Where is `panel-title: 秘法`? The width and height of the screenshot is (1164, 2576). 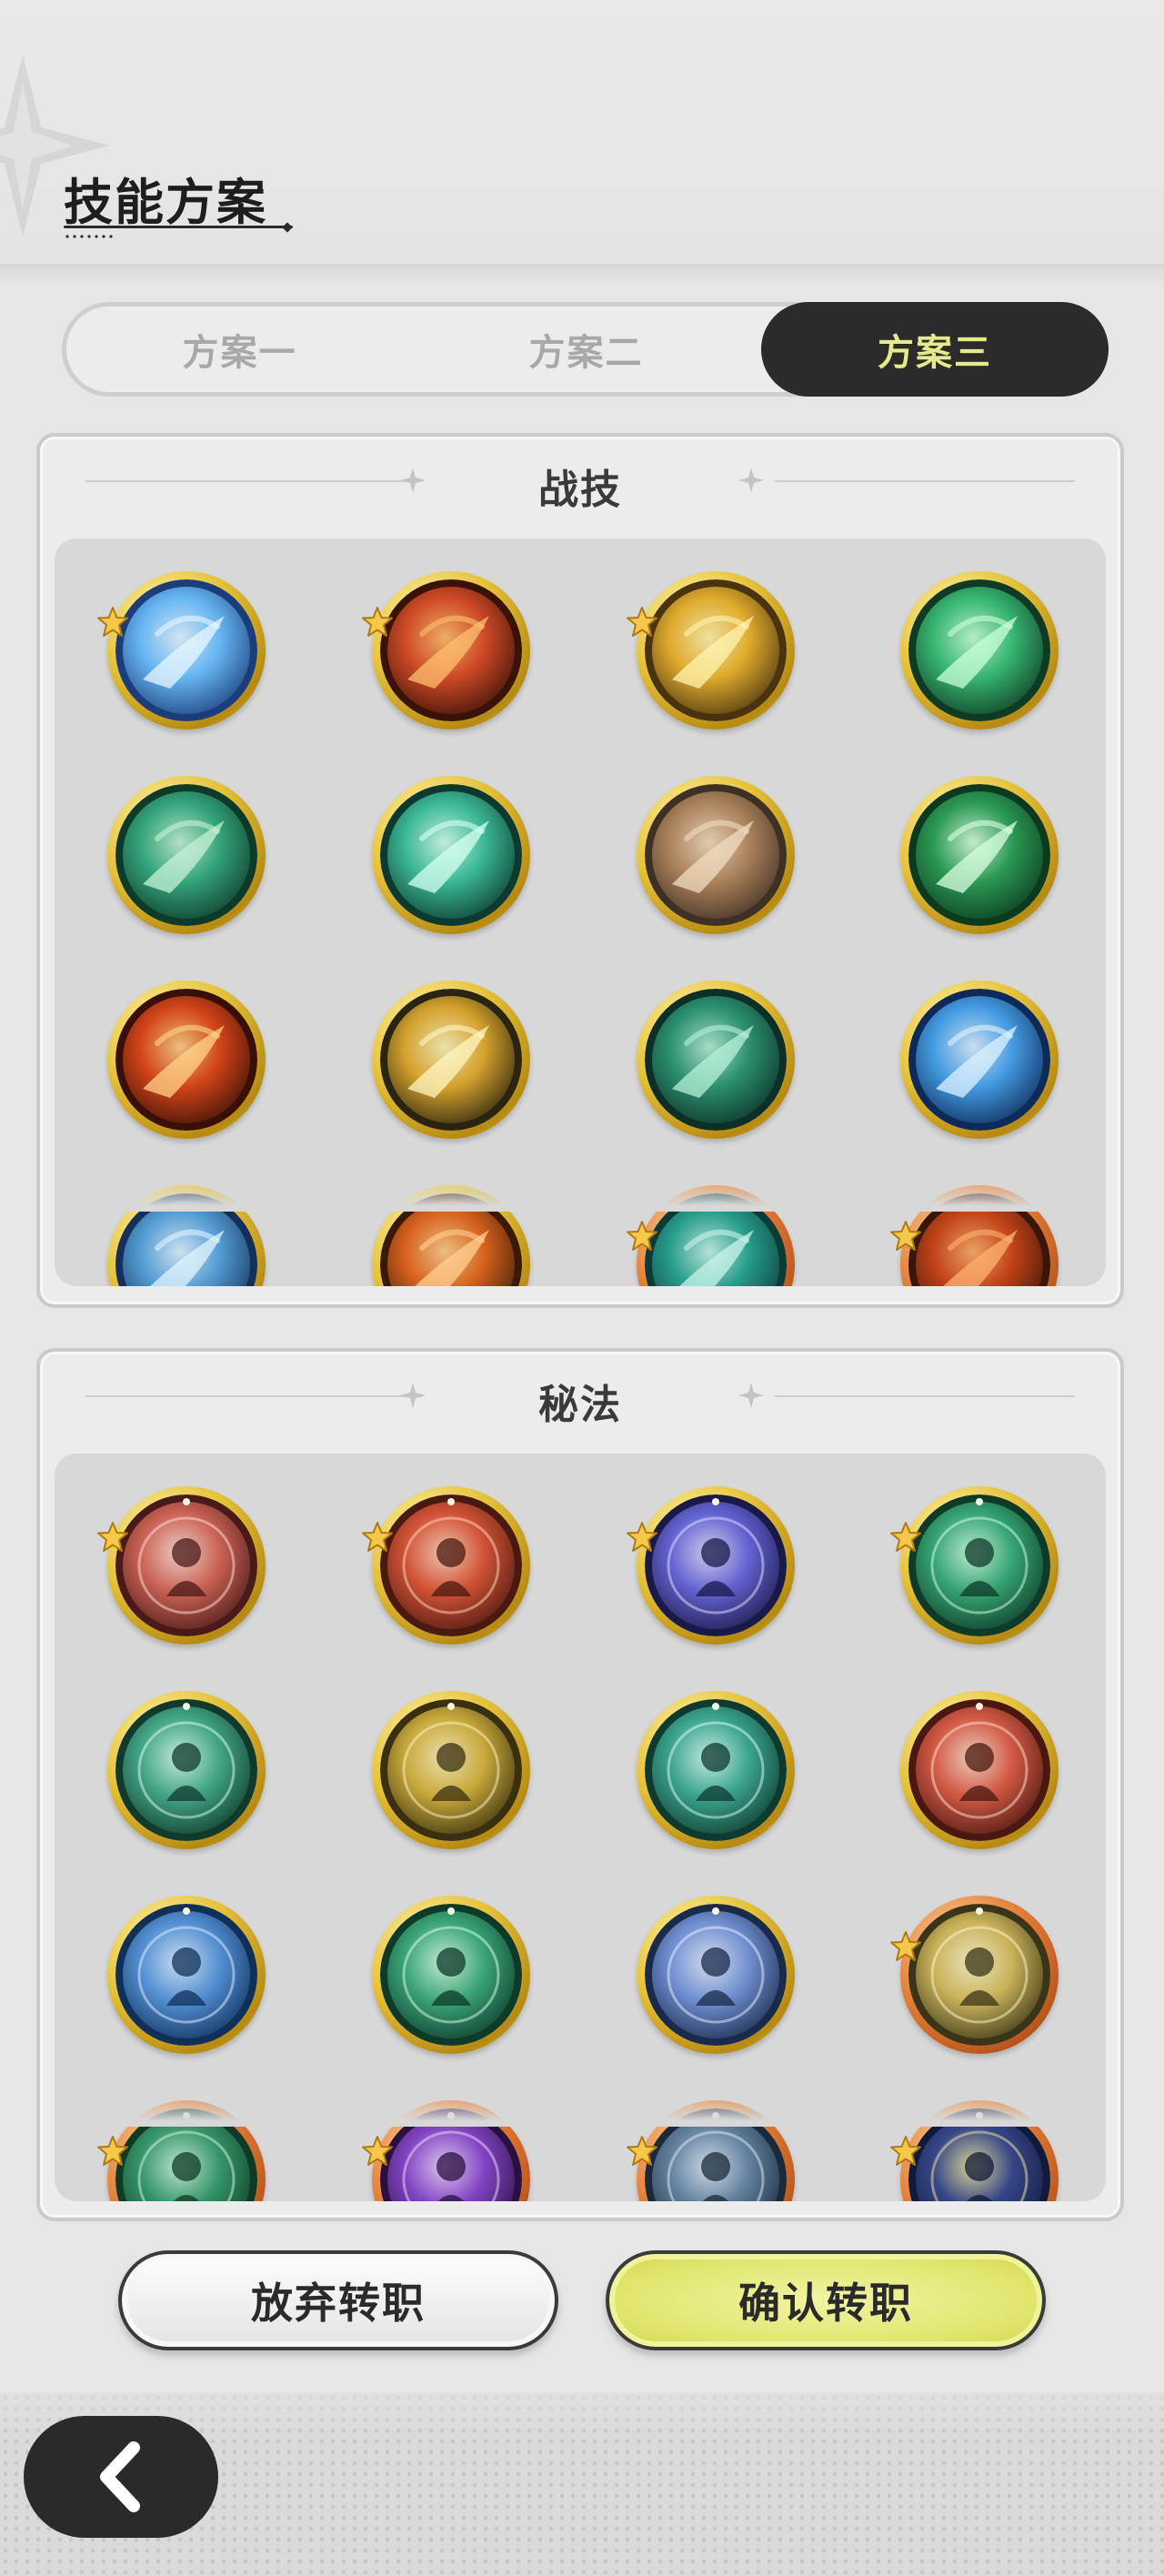
panel-title: 秘法 is located at coordinates (580, 1405).